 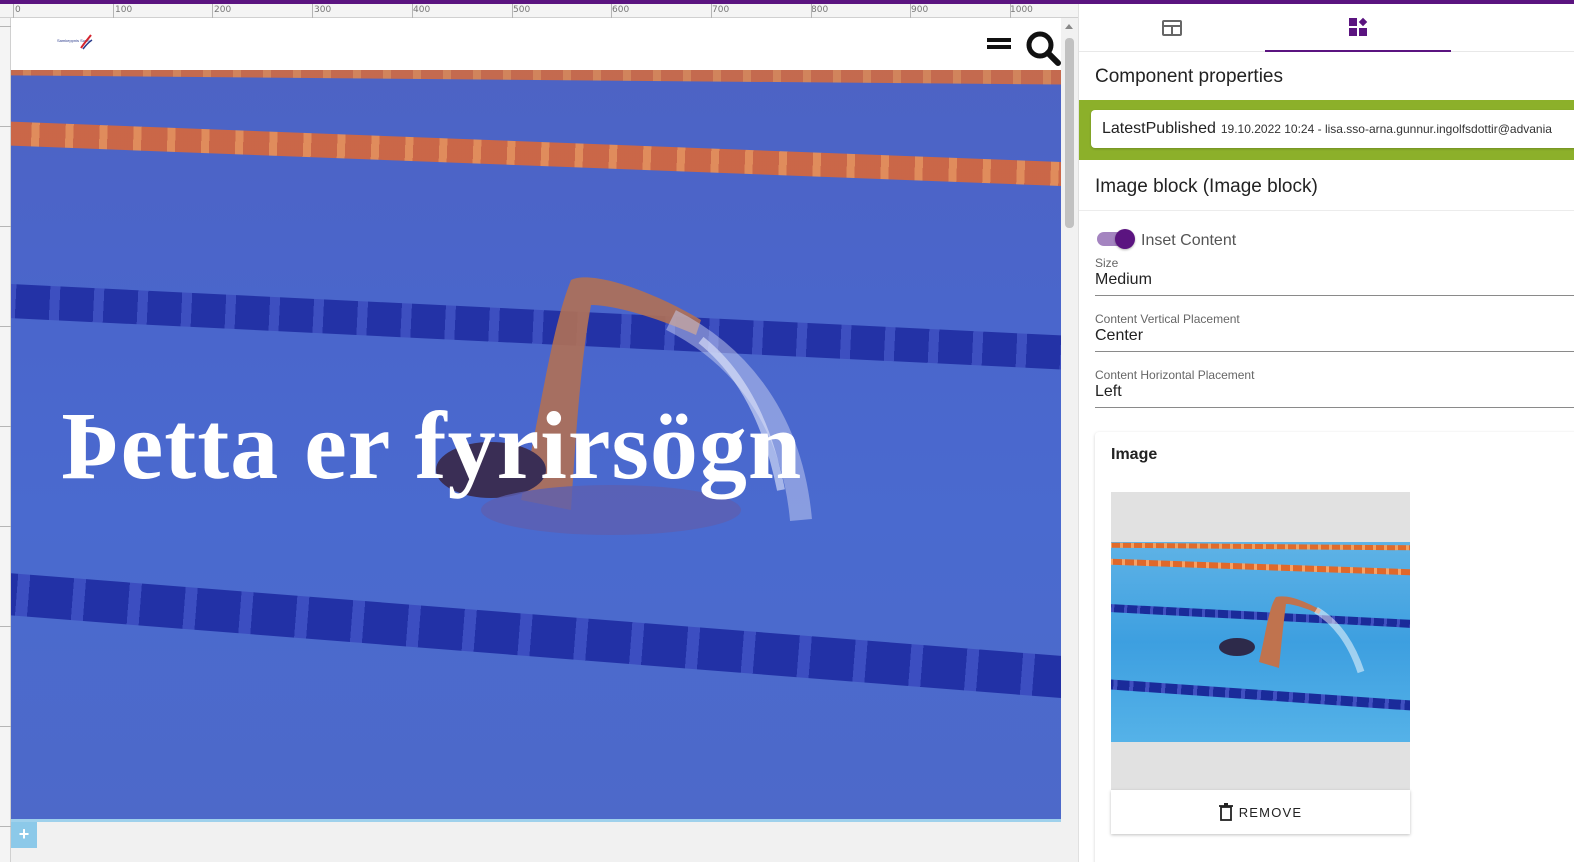 I want to click on inset-content-toggle, so click(x=1116, y=239).